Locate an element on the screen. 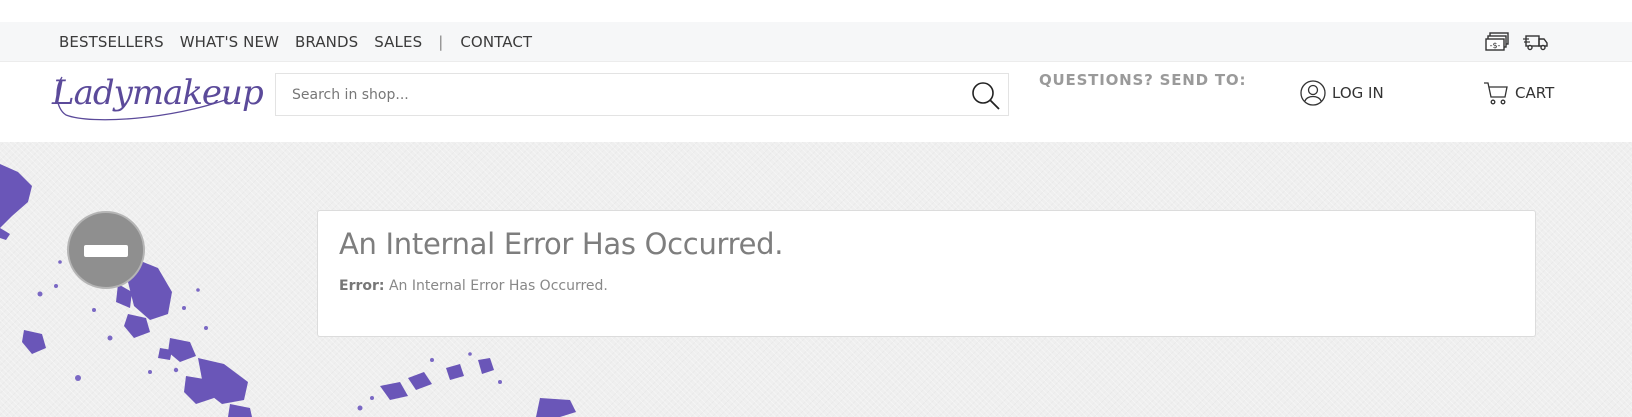  logo: Ladymakeup is located at coordinates (158, 97).